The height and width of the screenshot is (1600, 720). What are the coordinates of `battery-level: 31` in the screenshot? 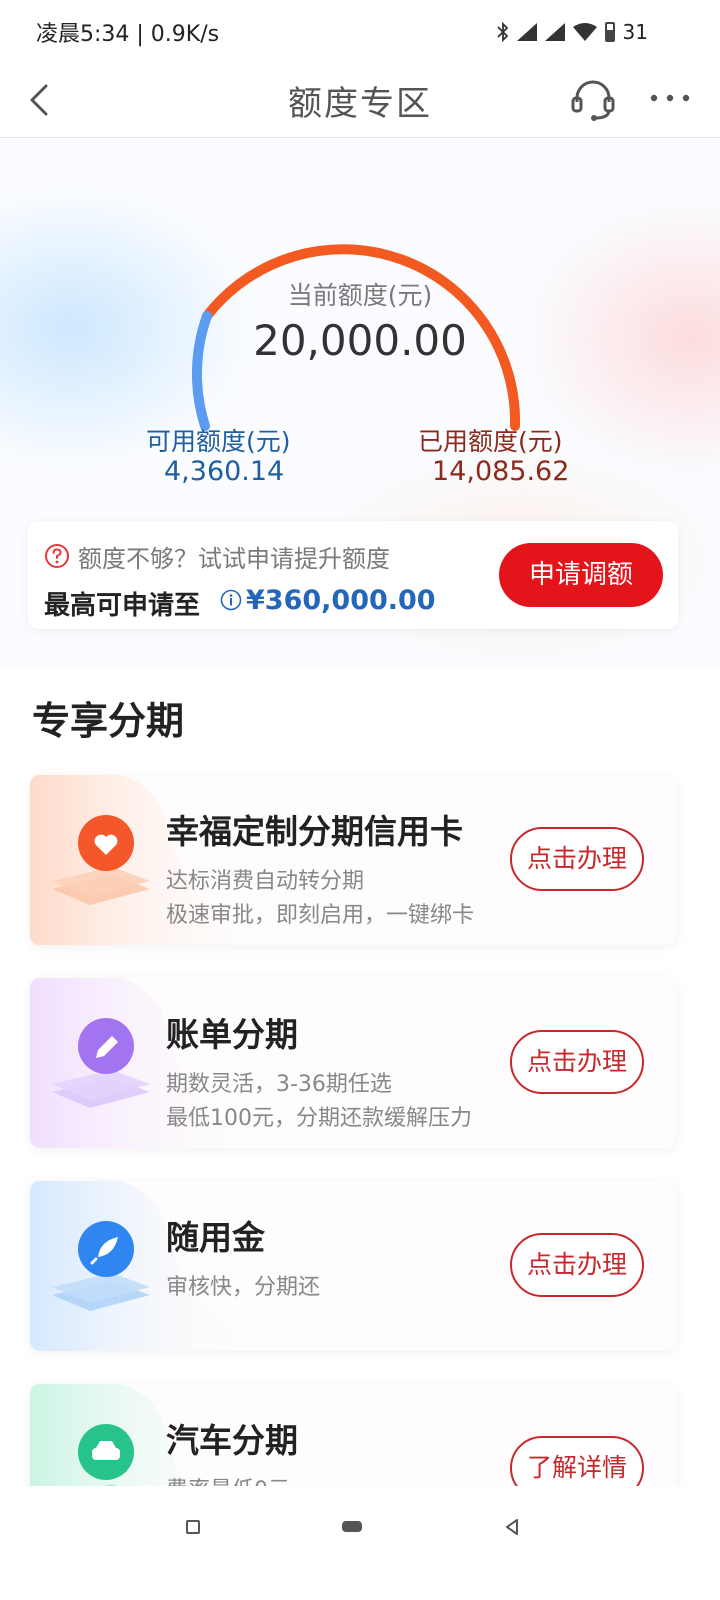 It's located at (635, 32).